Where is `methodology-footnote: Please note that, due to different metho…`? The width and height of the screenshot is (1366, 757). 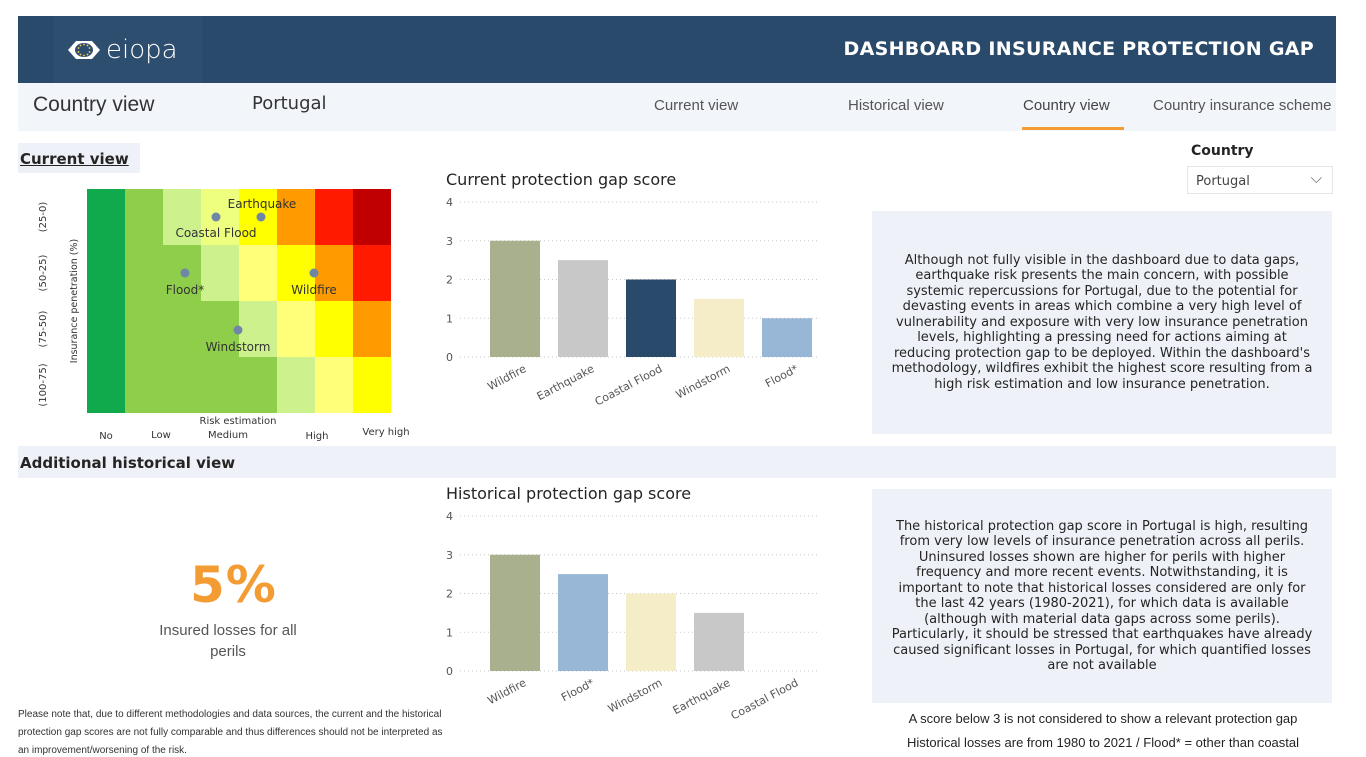
methodology-footnote: Please note that, due to different metho… is located at coordinates (230, 732).